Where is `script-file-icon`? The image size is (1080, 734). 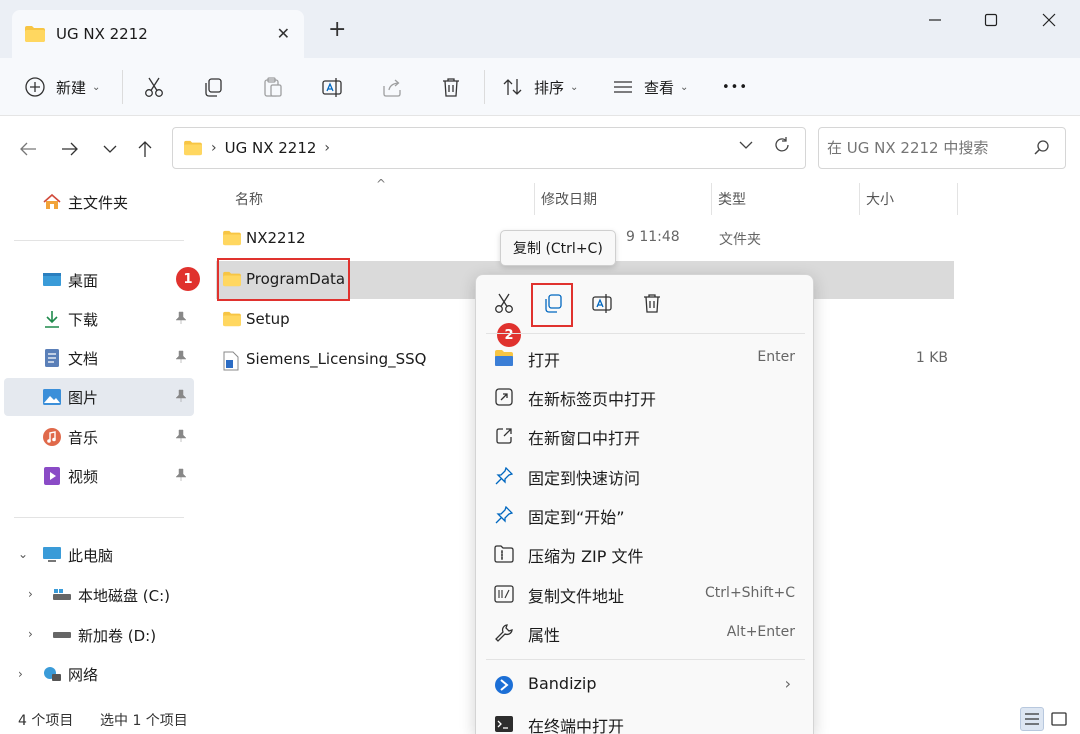
script-file-icon is located at coordinates (231, 361).